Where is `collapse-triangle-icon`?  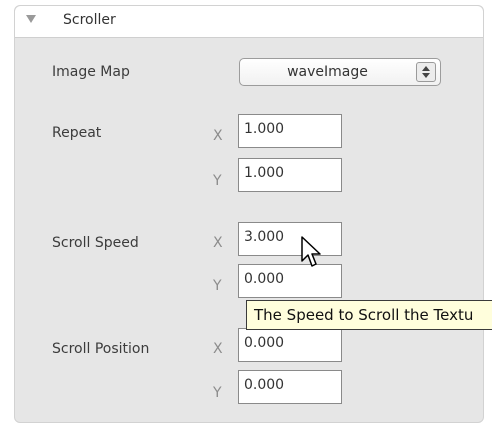
collapse-triangle-icon is located at coordinates (31, 19).